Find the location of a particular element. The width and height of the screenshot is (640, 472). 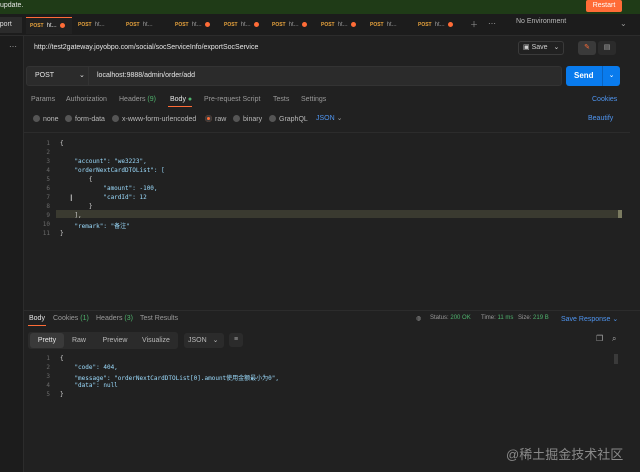

line-number: 11 is located at coordinates (46, 233).